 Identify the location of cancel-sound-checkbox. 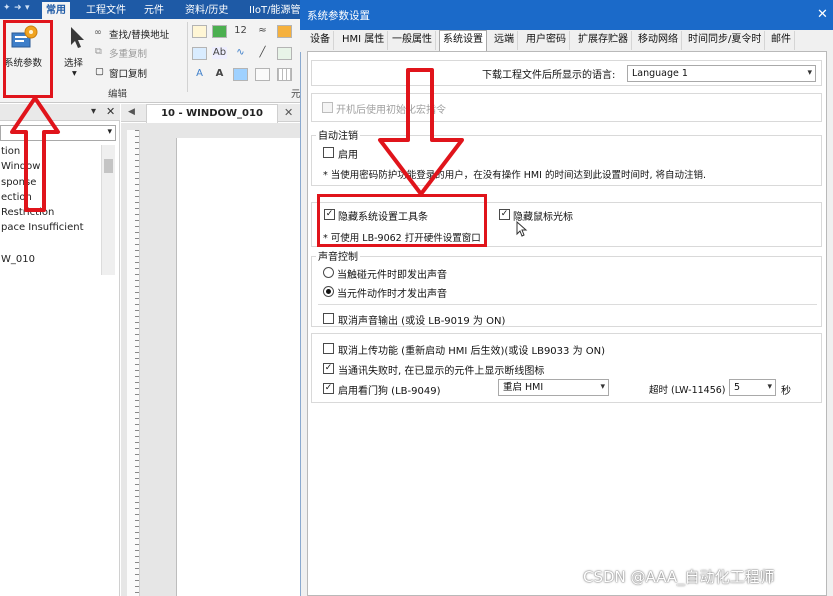
(328, 318).